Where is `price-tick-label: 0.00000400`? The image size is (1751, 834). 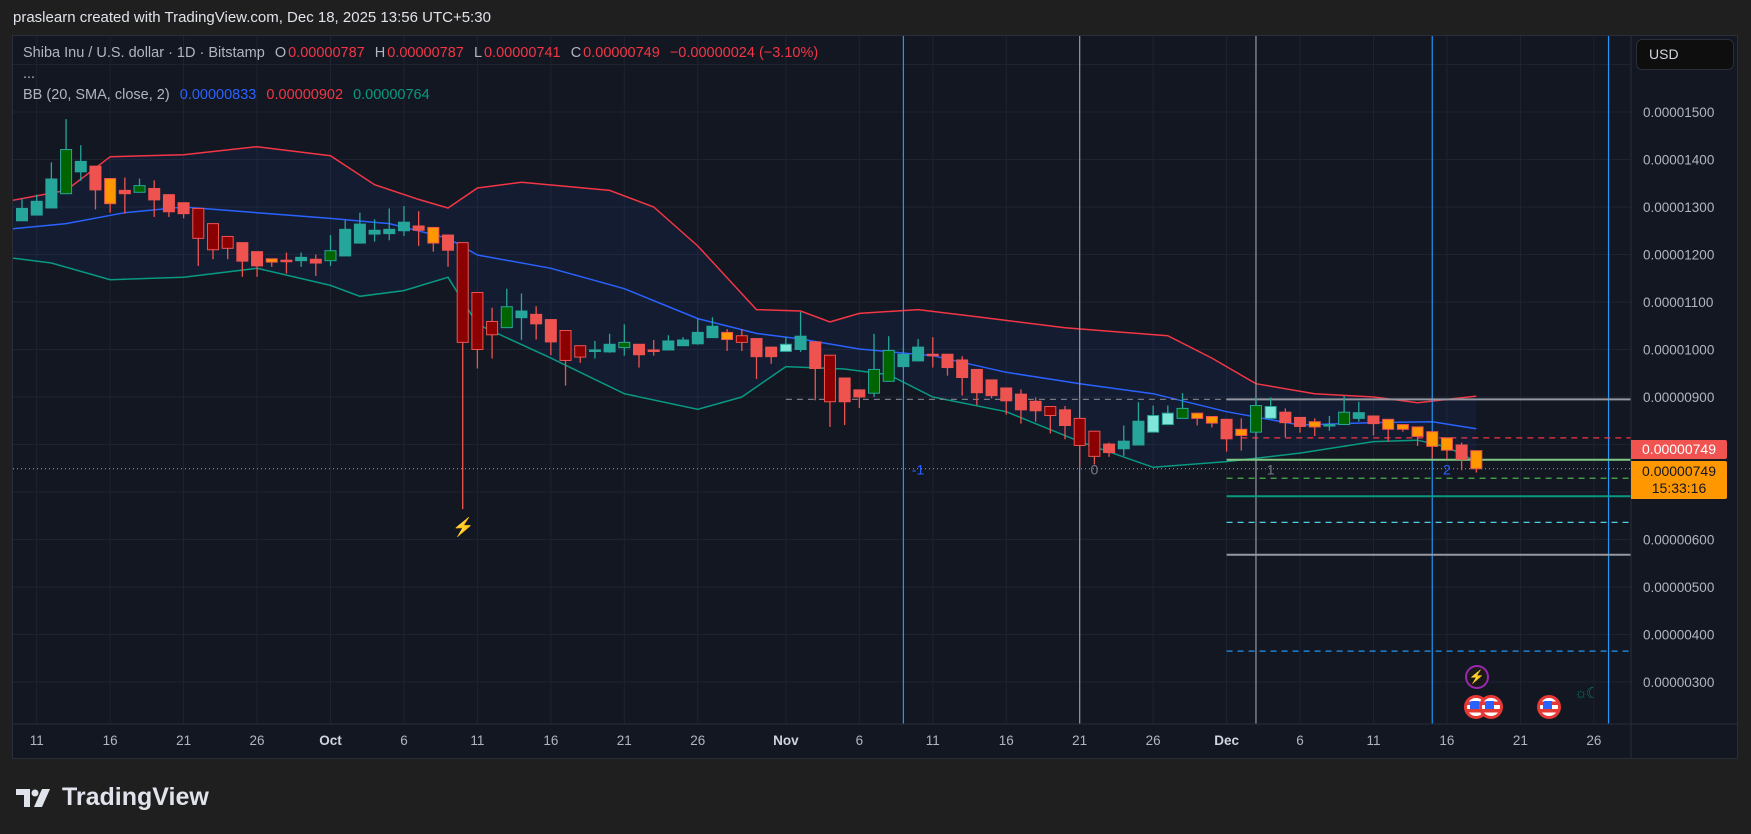 price-tick-label: 0.00000400 is located at coordinates (1678, 635).